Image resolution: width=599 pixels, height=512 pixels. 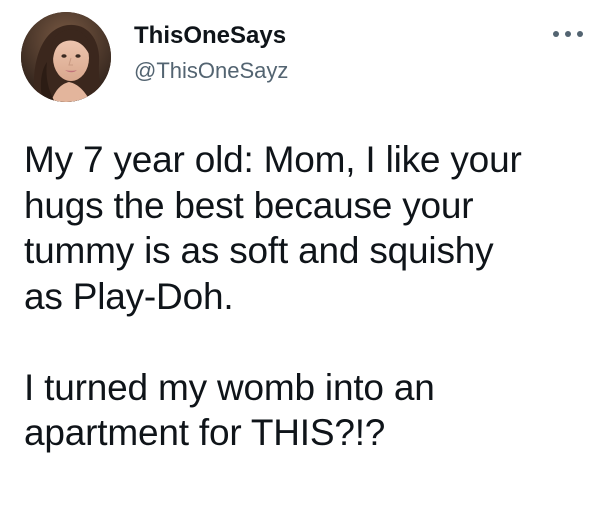 I want to click on author-display-name: ThisOneSays, so click(x=210, y=36).